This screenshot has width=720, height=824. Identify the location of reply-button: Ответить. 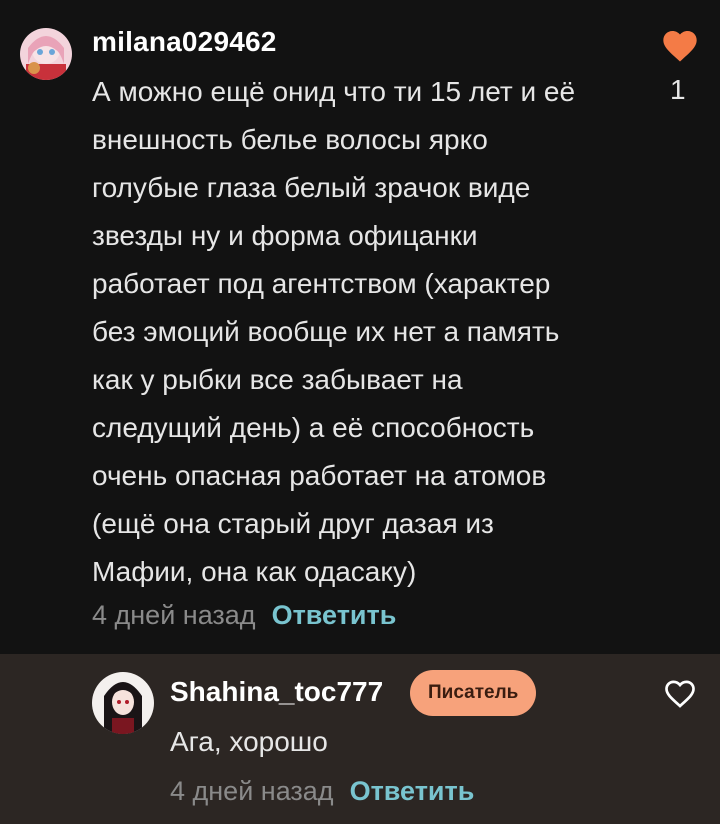
(334, 615).